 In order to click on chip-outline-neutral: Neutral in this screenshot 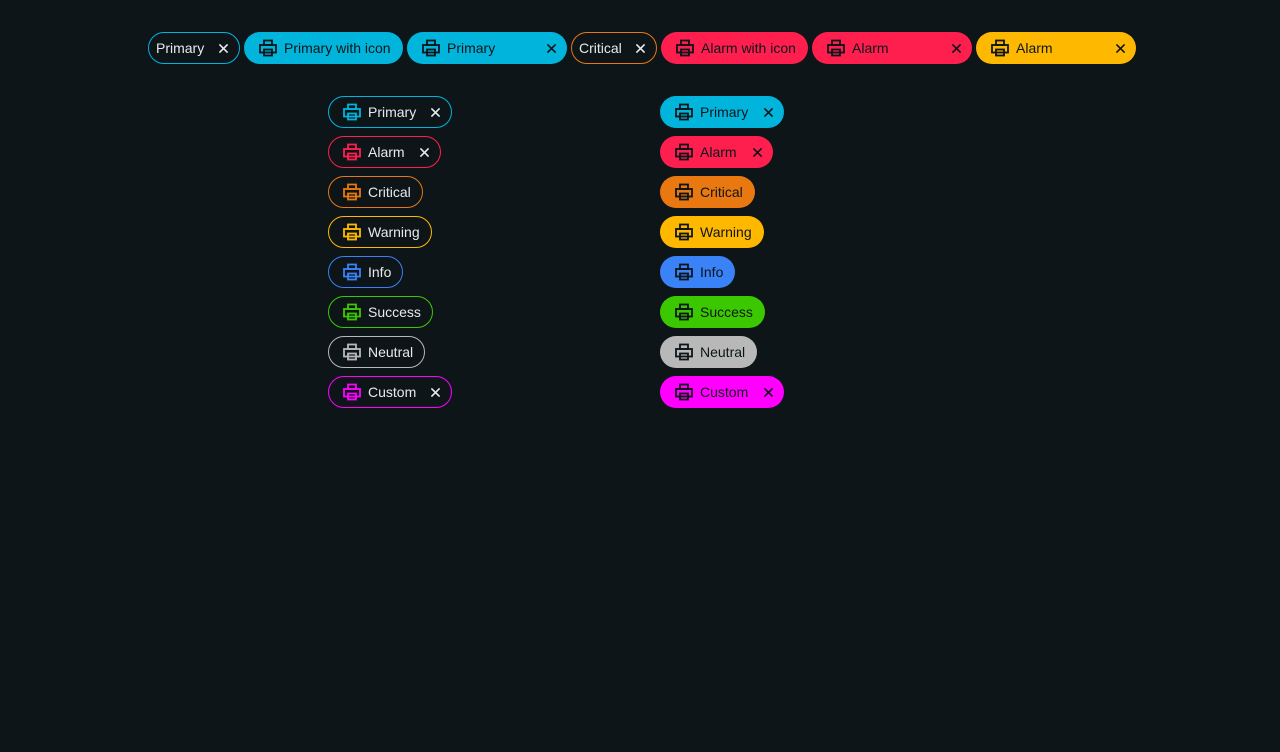, I will do `click(376, 352)`.